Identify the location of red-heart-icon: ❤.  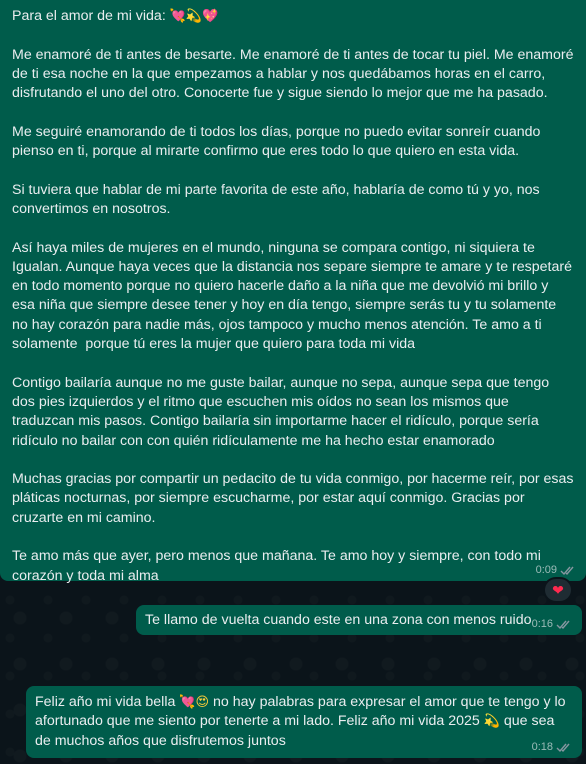
(558, 589).